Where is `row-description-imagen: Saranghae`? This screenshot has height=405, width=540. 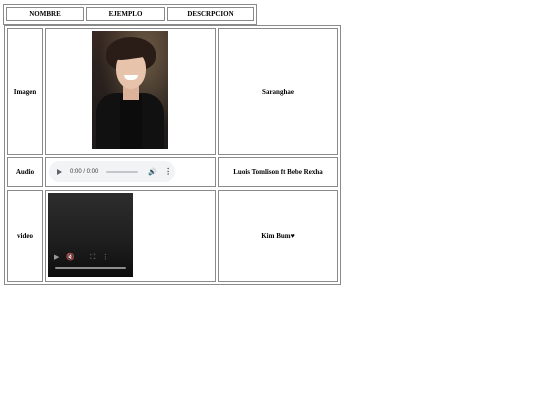 row-description-imagen: Saranghae is located at coordinates (278, 91).